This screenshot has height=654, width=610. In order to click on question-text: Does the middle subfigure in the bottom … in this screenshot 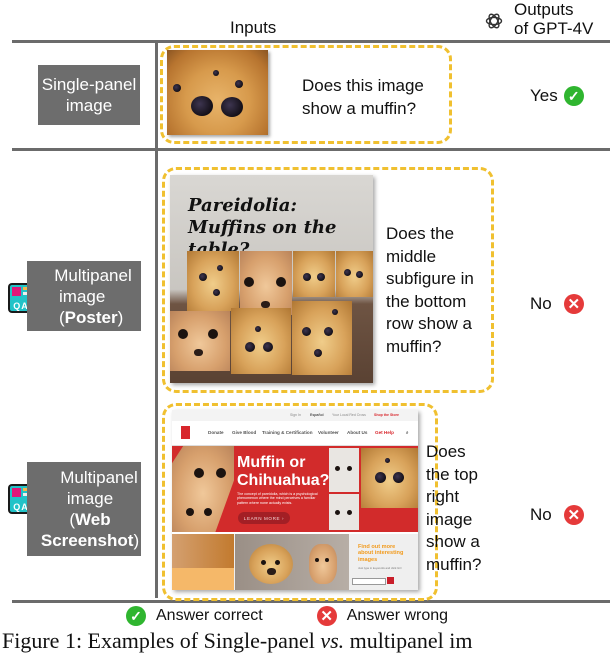, I will do `click(430, 290)`.